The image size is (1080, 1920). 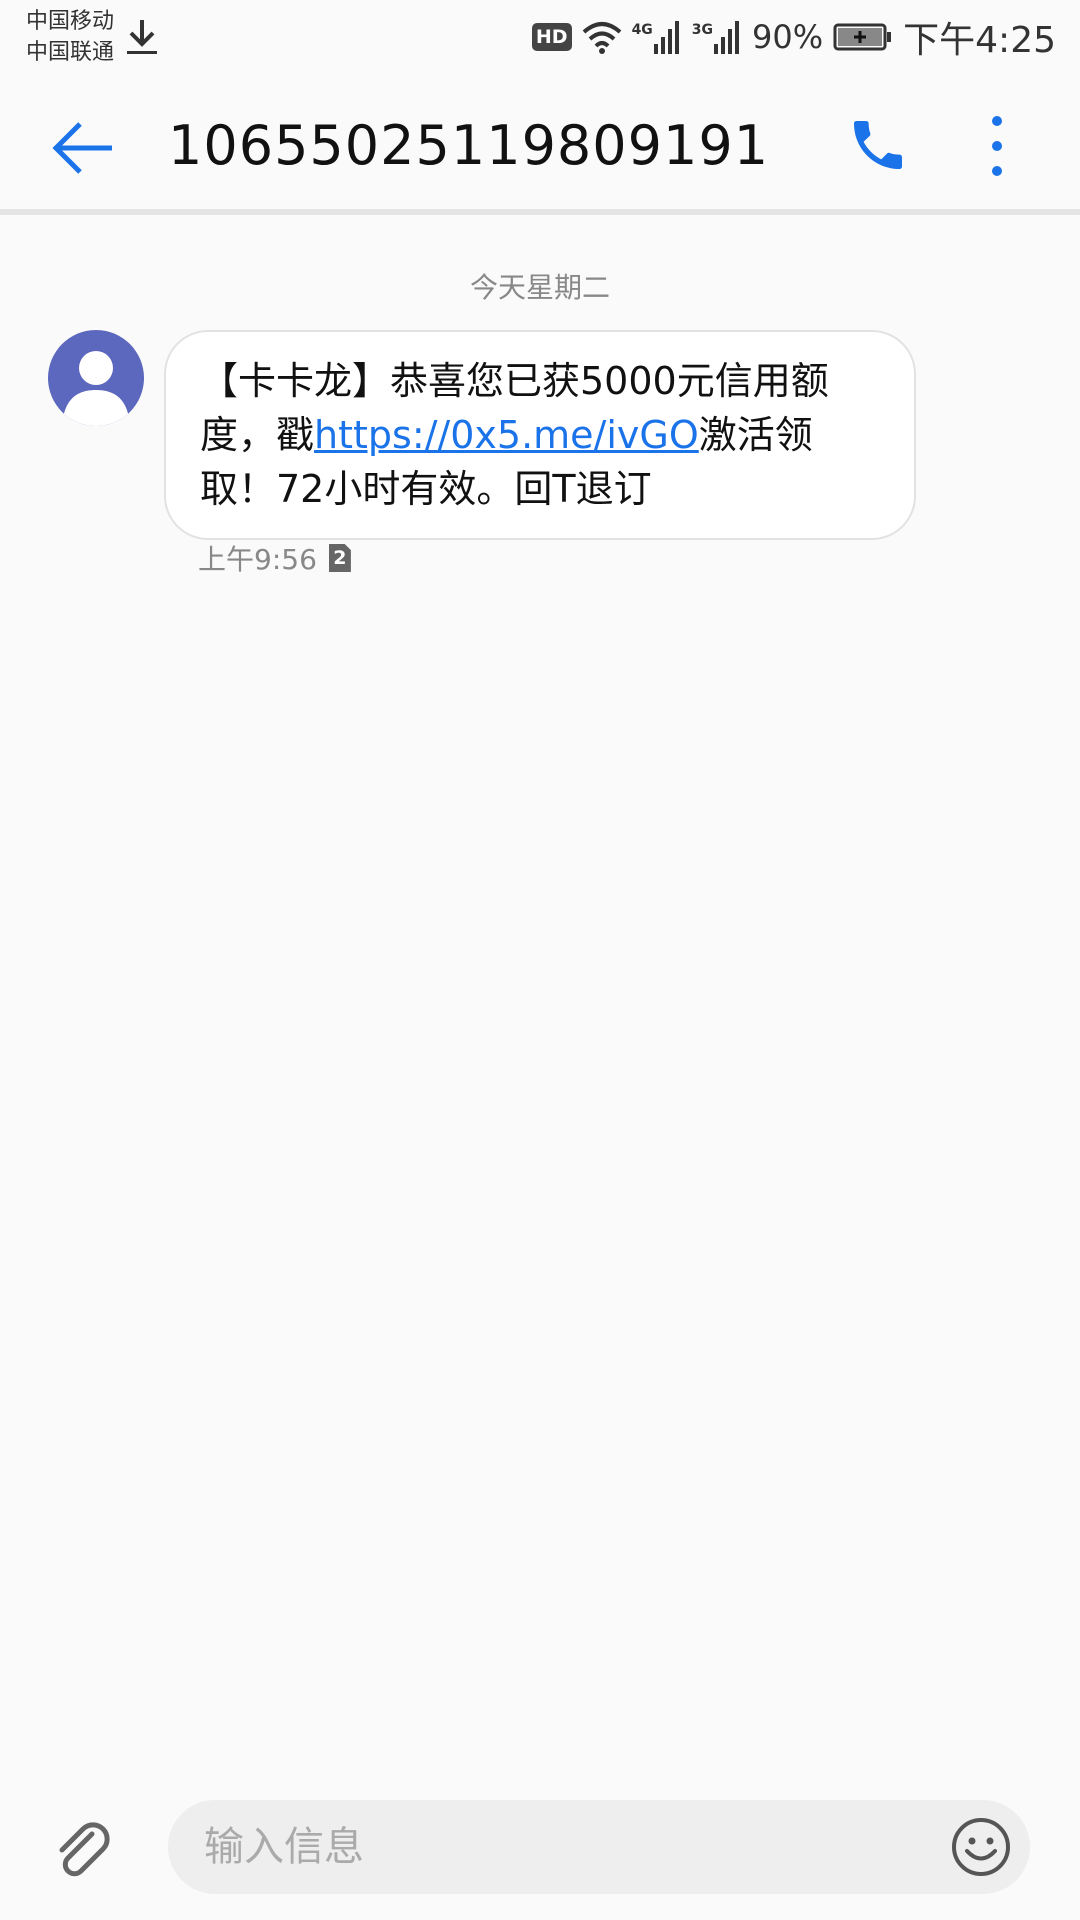 I want to click on paperclip-icon, so click(x=84, y=1852).